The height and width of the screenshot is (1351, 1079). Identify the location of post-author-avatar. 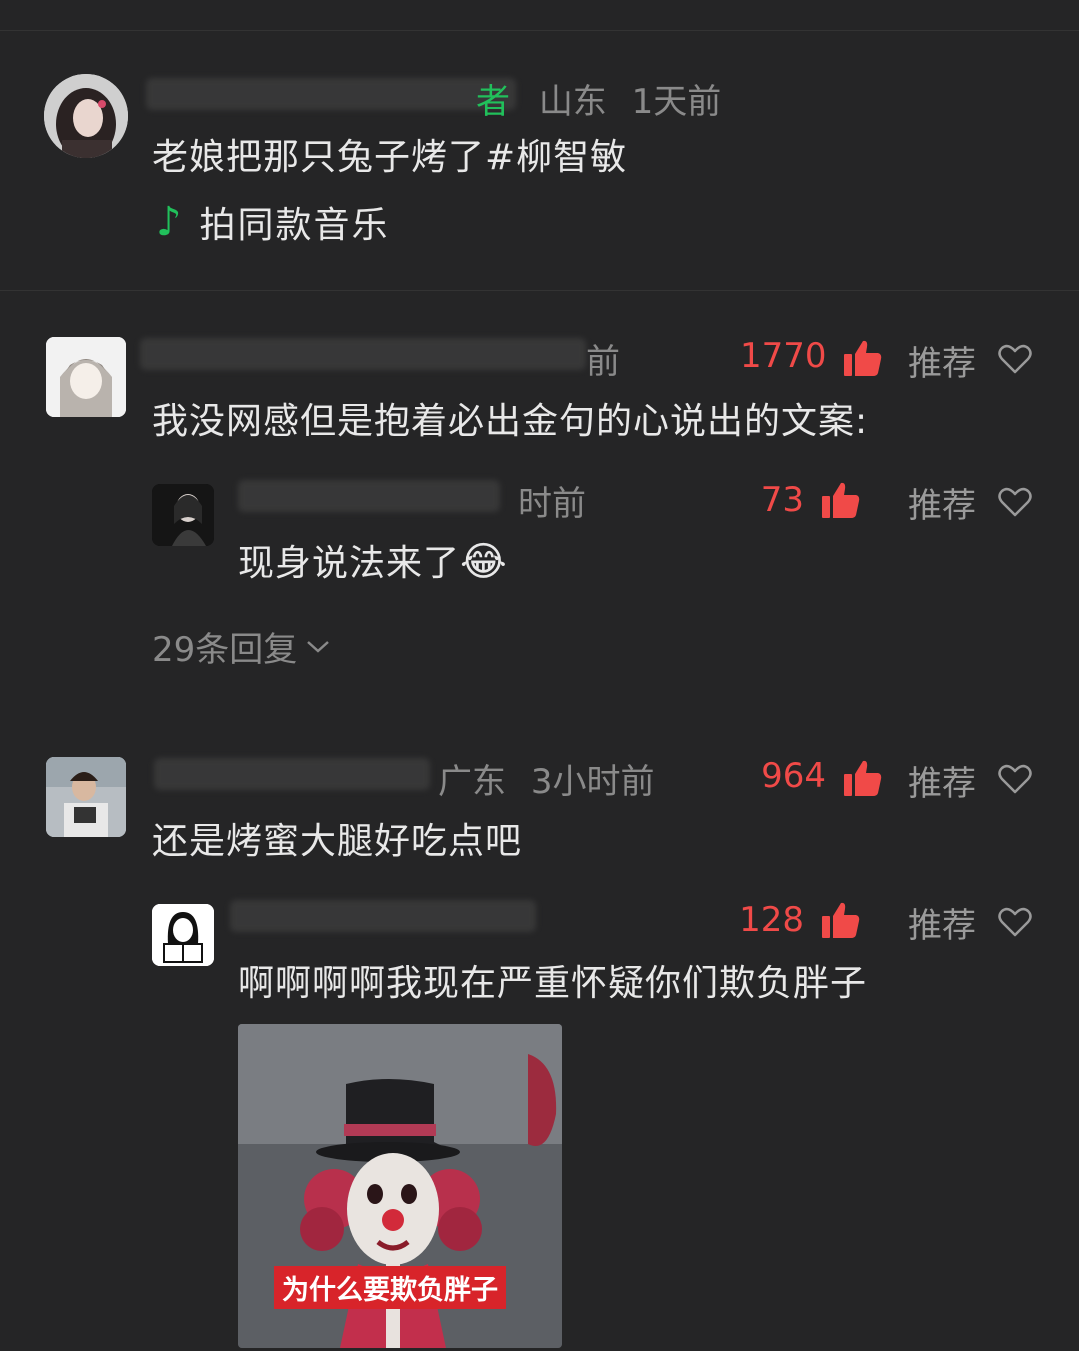
(86, 116).